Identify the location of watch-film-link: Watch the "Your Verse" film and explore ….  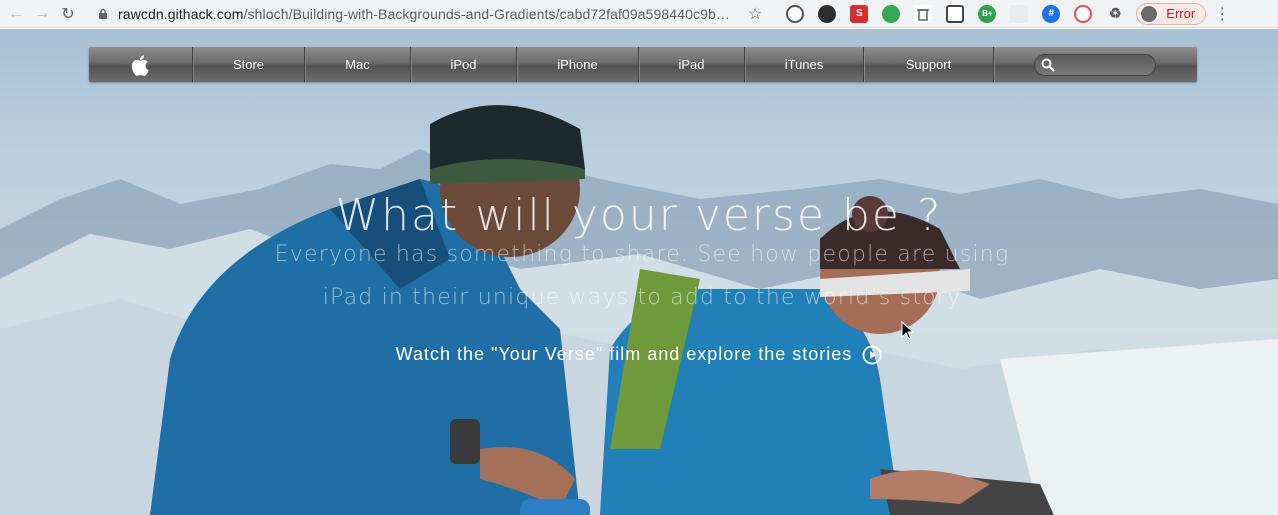
(639, 354).